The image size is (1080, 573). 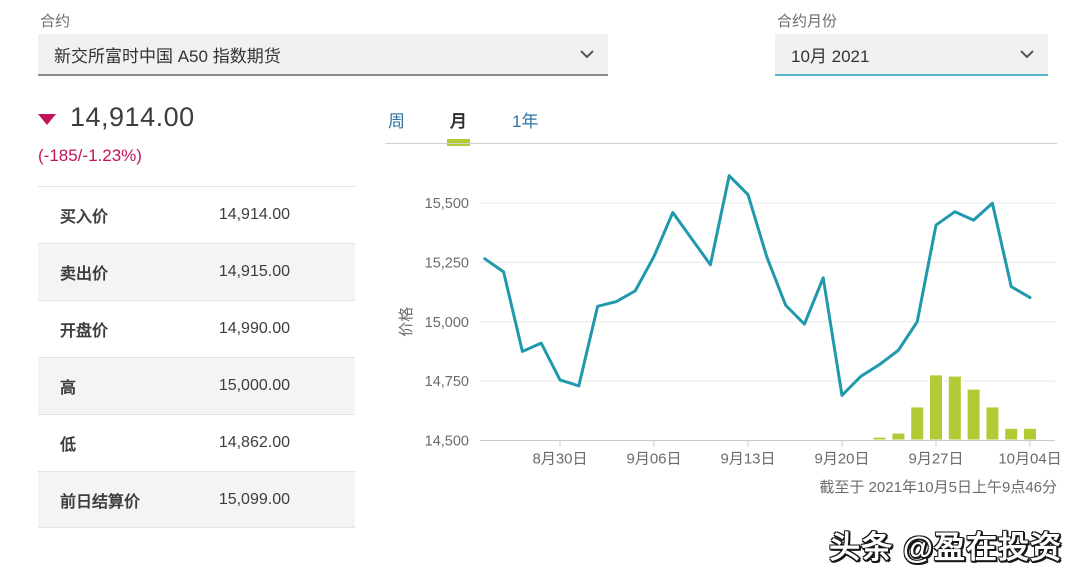 What do you see at coordinates (254, 214) in the screenshot?
I see `stat-value: 14,914.00` at bounding box center [254, 214].